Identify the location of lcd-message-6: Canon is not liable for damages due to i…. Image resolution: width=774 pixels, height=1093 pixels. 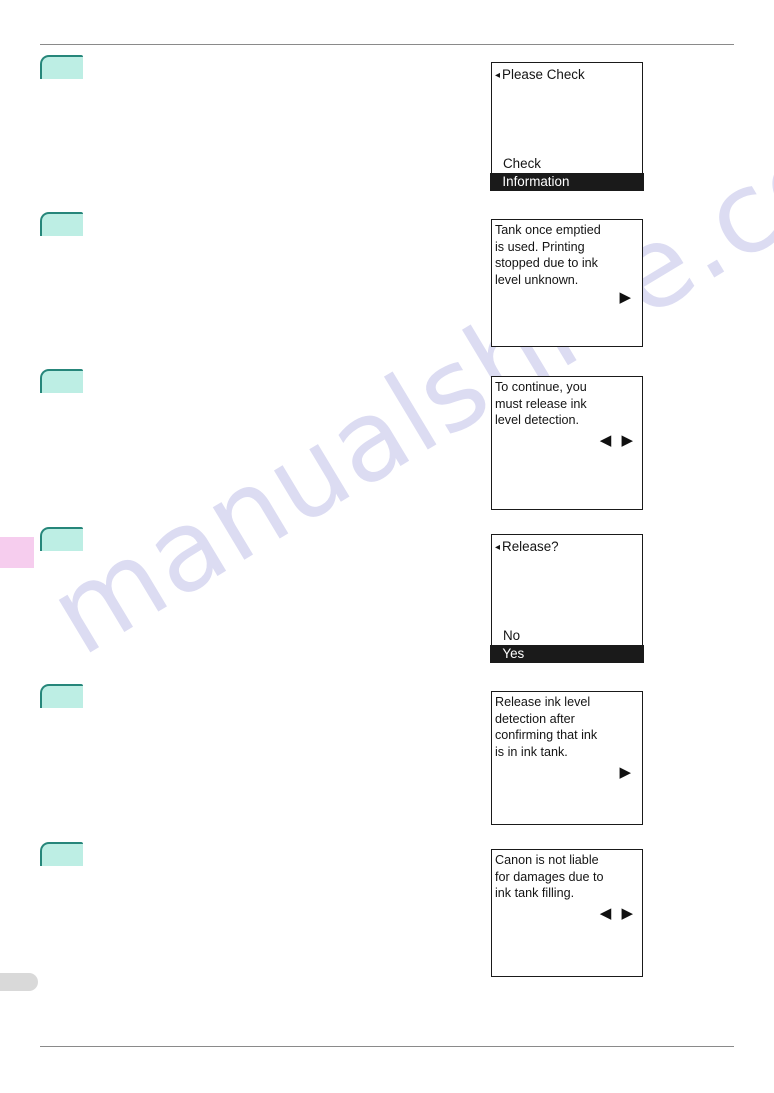
(566, 877).